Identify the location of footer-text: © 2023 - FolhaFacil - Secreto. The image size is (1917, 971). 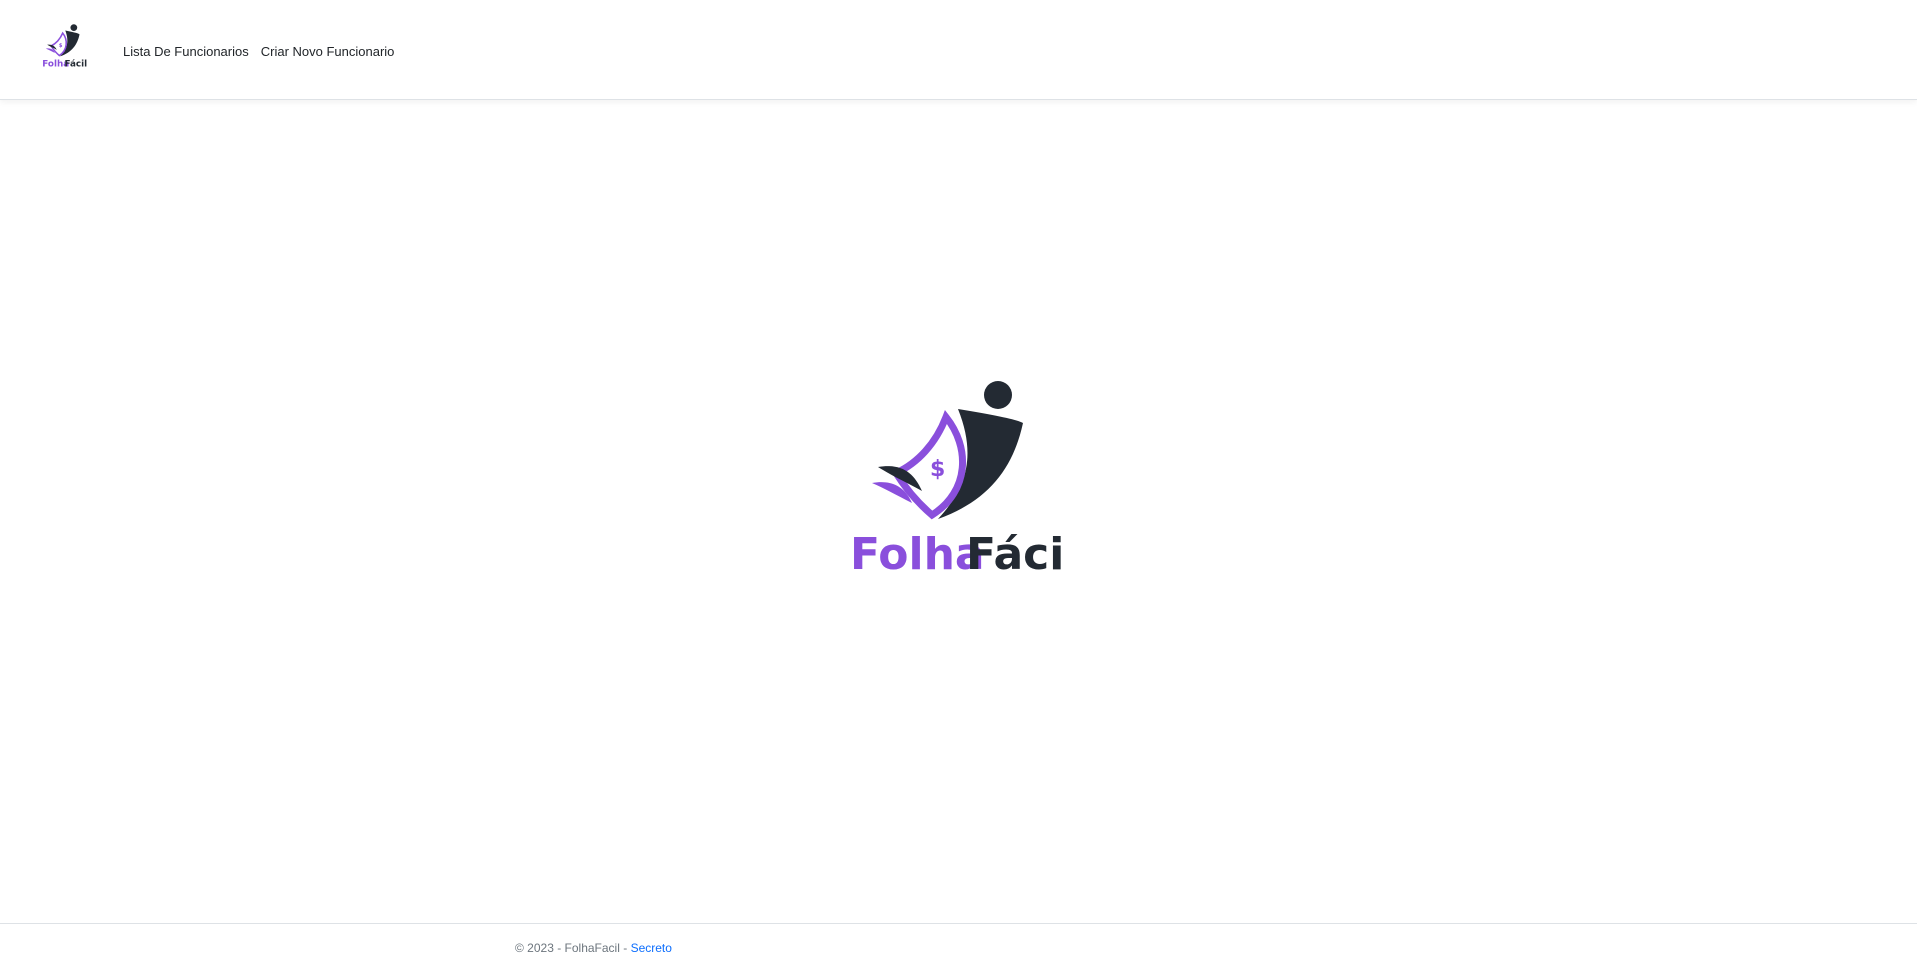
(593, 948).